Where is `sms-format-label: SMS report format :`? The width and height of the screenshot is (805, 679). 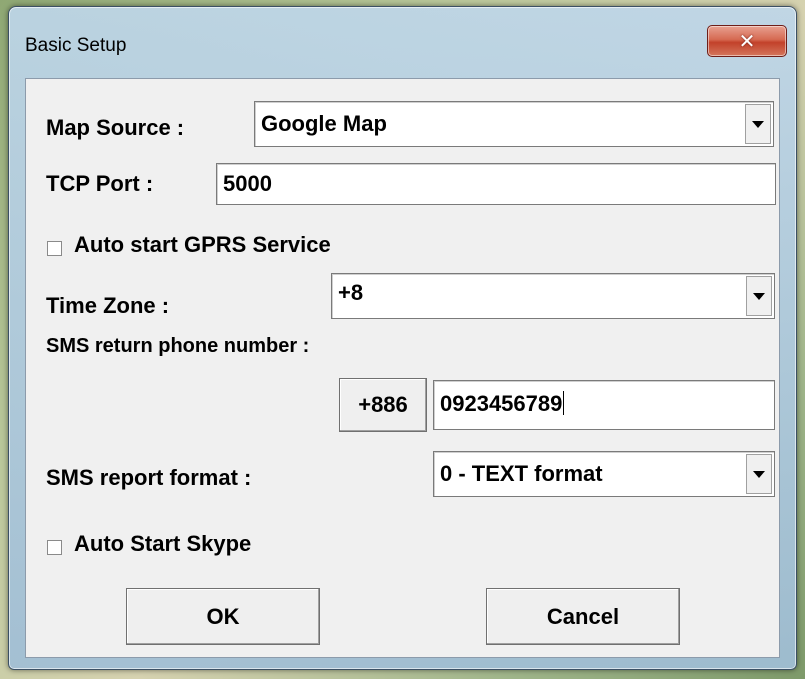
sms-format-label: SMS report format : is located at coordinates (149, 477).